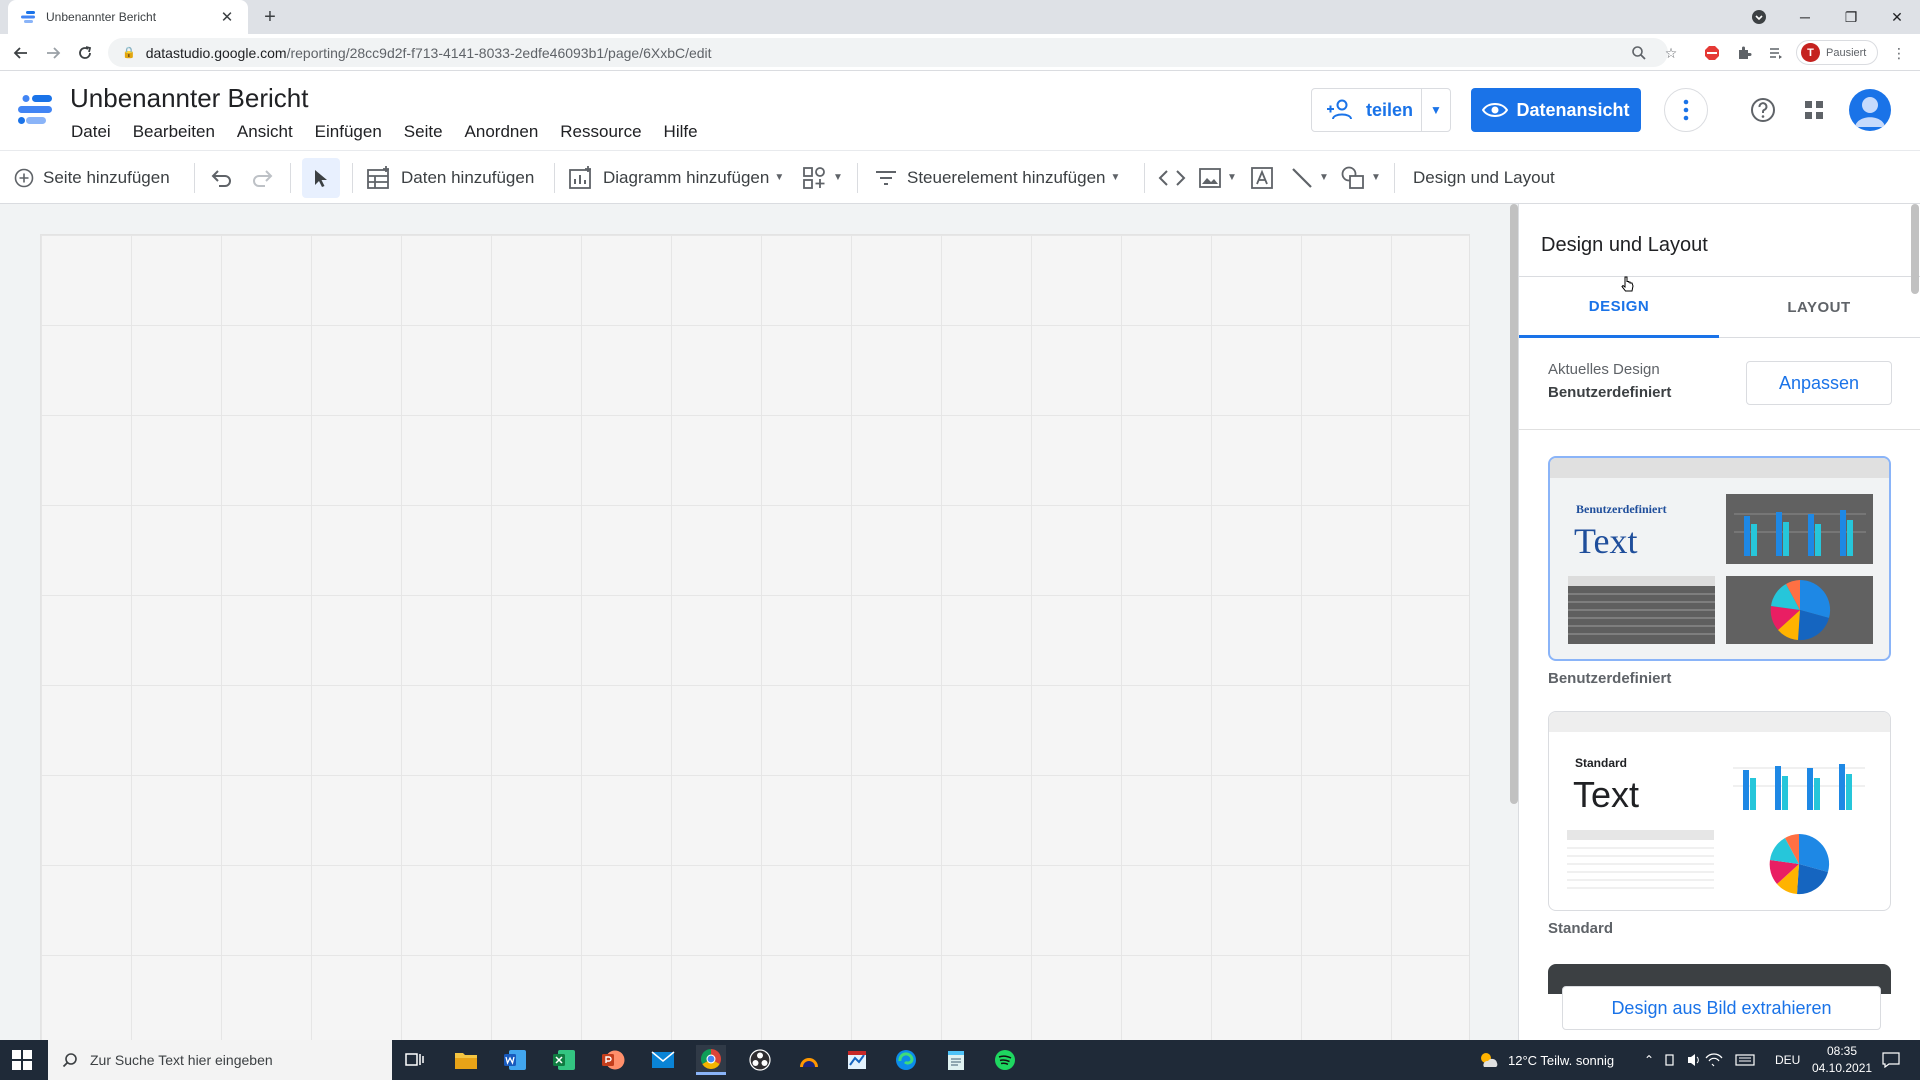  I want to click on add-chart-label: Diagramm hinzufügen, so click(686, 177).